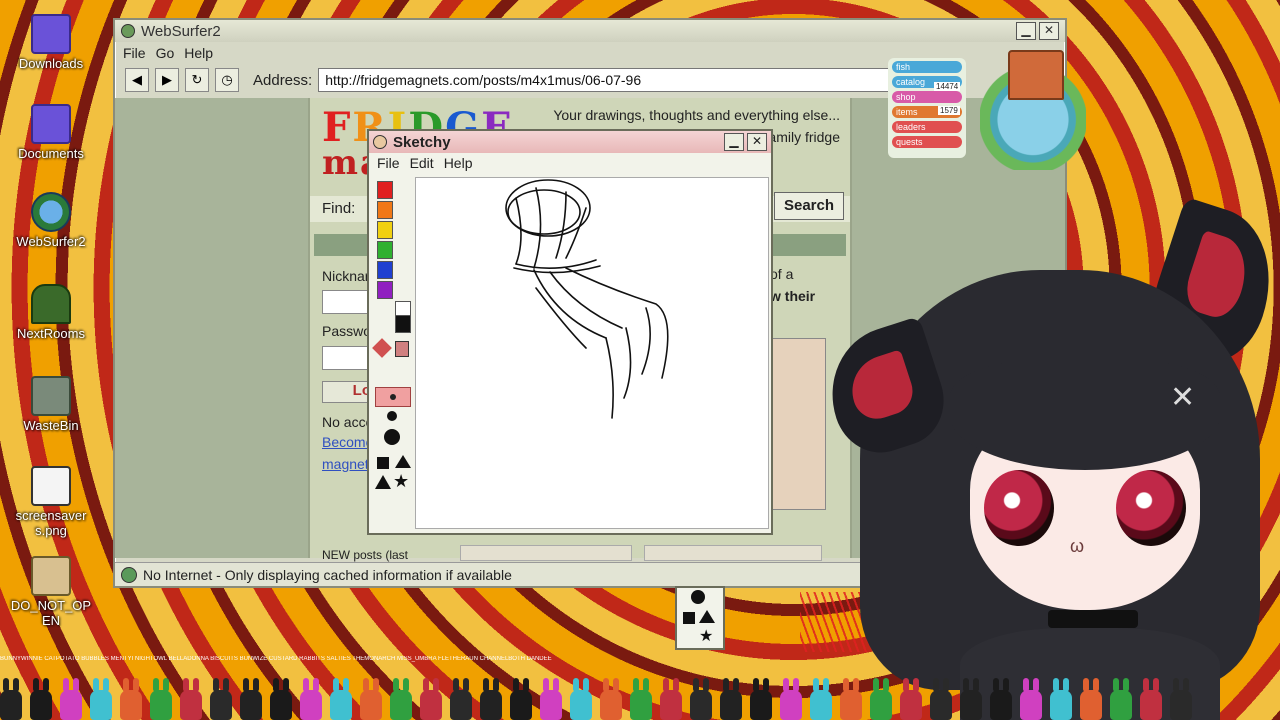 This screenshot has height=720, width=1280. I want to click on magnet-link: magnet, so click(345, 464).